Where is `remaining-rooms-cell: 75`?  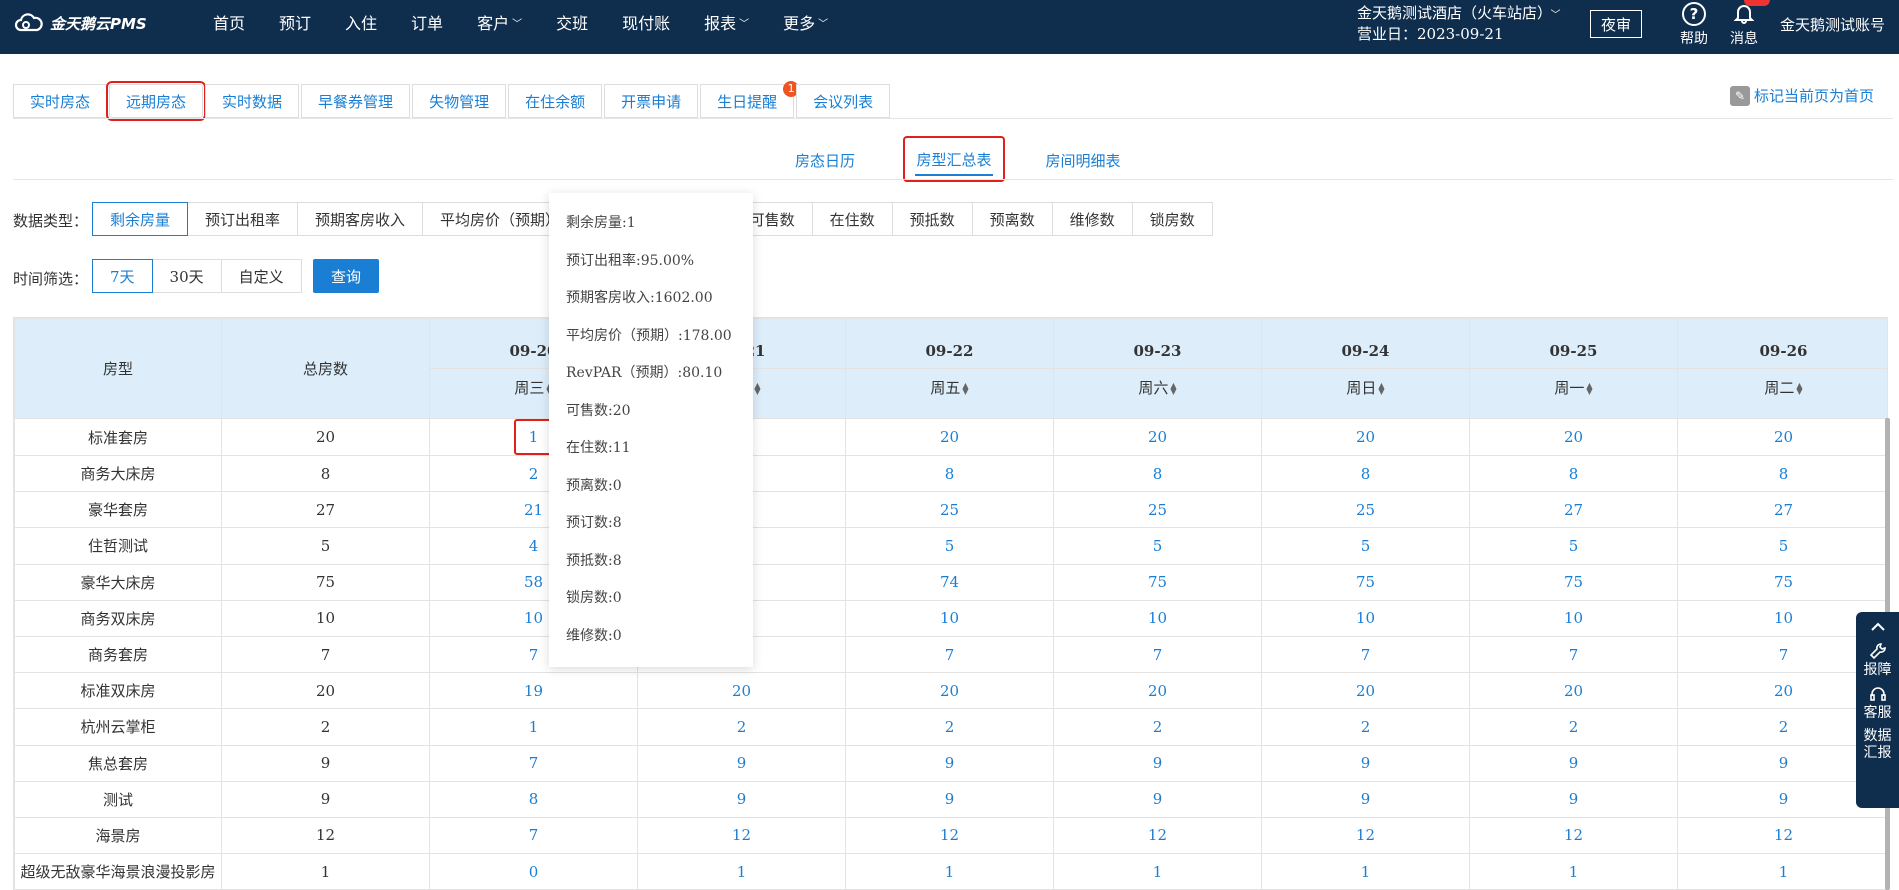 remaining-rooms-cell: 75 is located at coordinates (1157, 582).